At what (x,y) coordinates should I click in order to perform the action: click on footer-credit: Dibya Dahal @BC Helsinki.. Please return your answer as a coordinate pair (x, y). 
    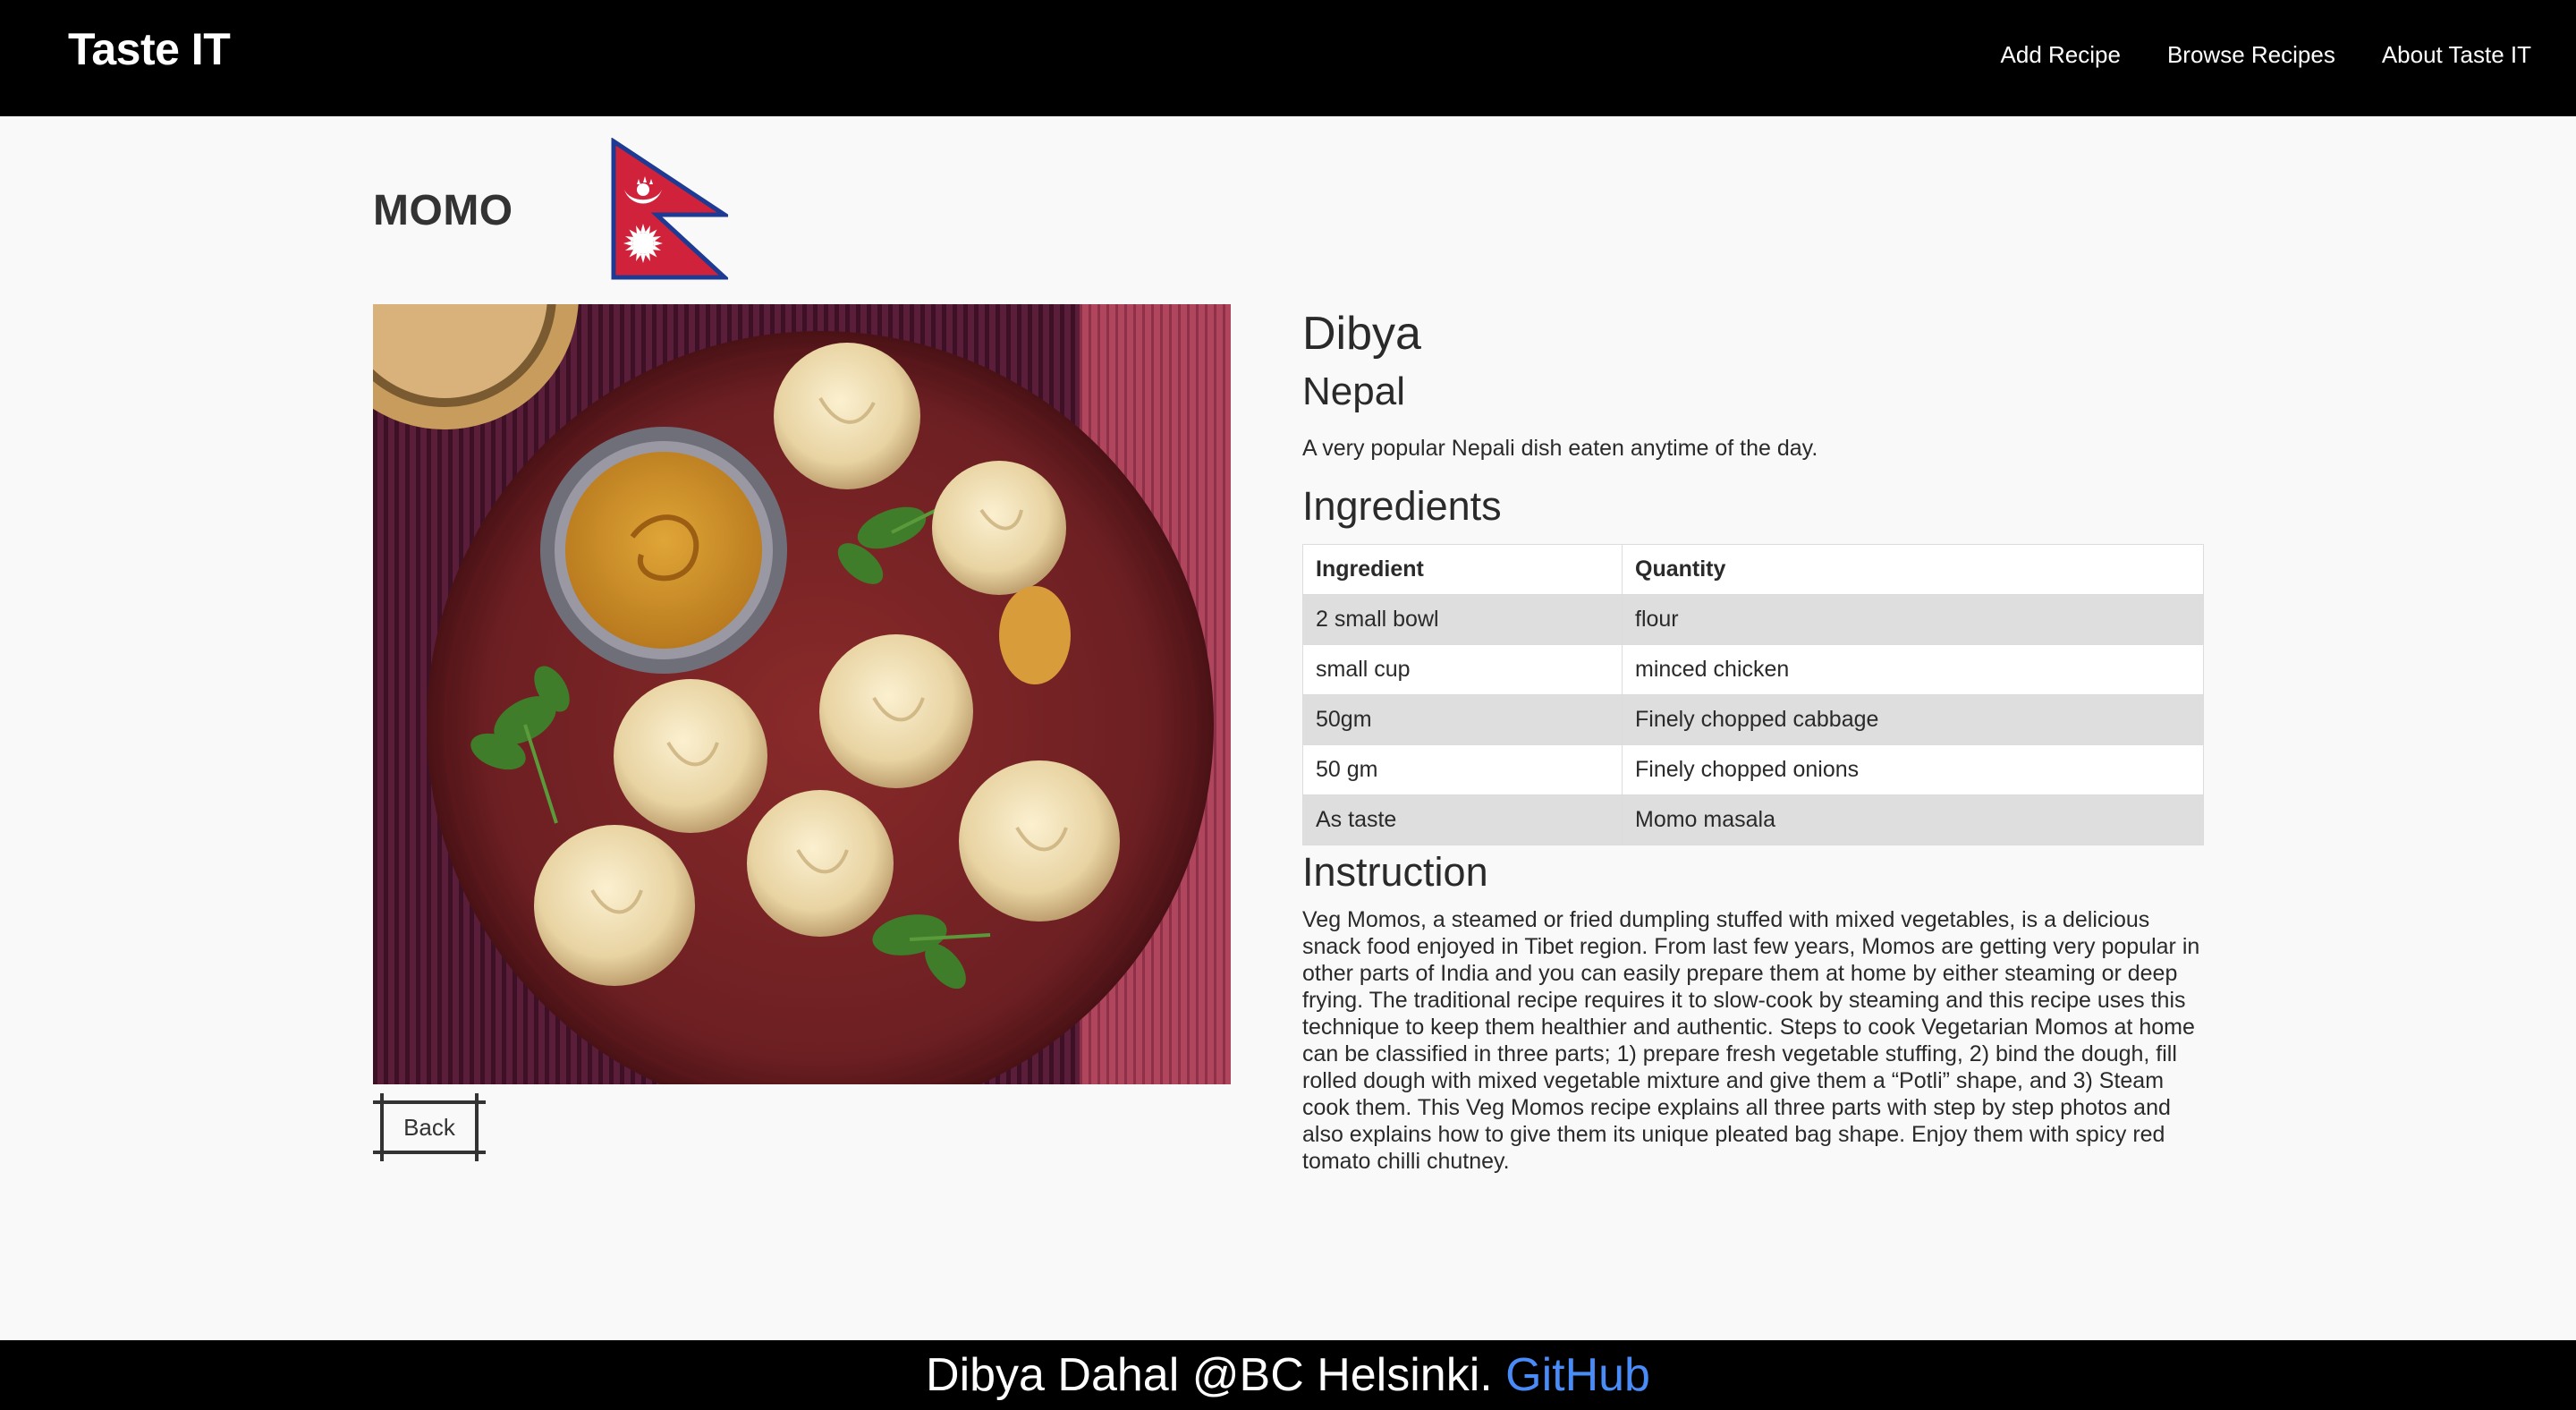
    Looking at the image, I should click on (1216, 1375).